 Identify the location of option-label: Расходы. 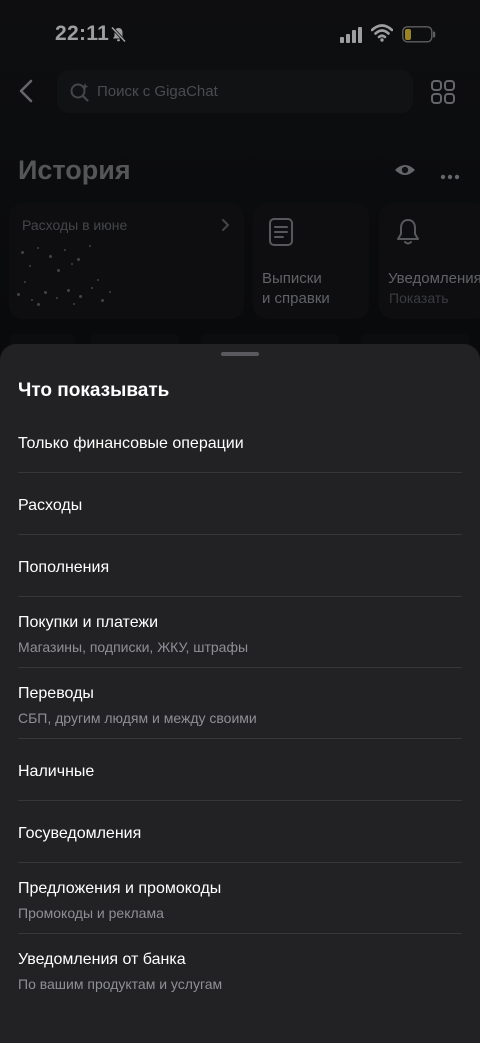
(50, 505).